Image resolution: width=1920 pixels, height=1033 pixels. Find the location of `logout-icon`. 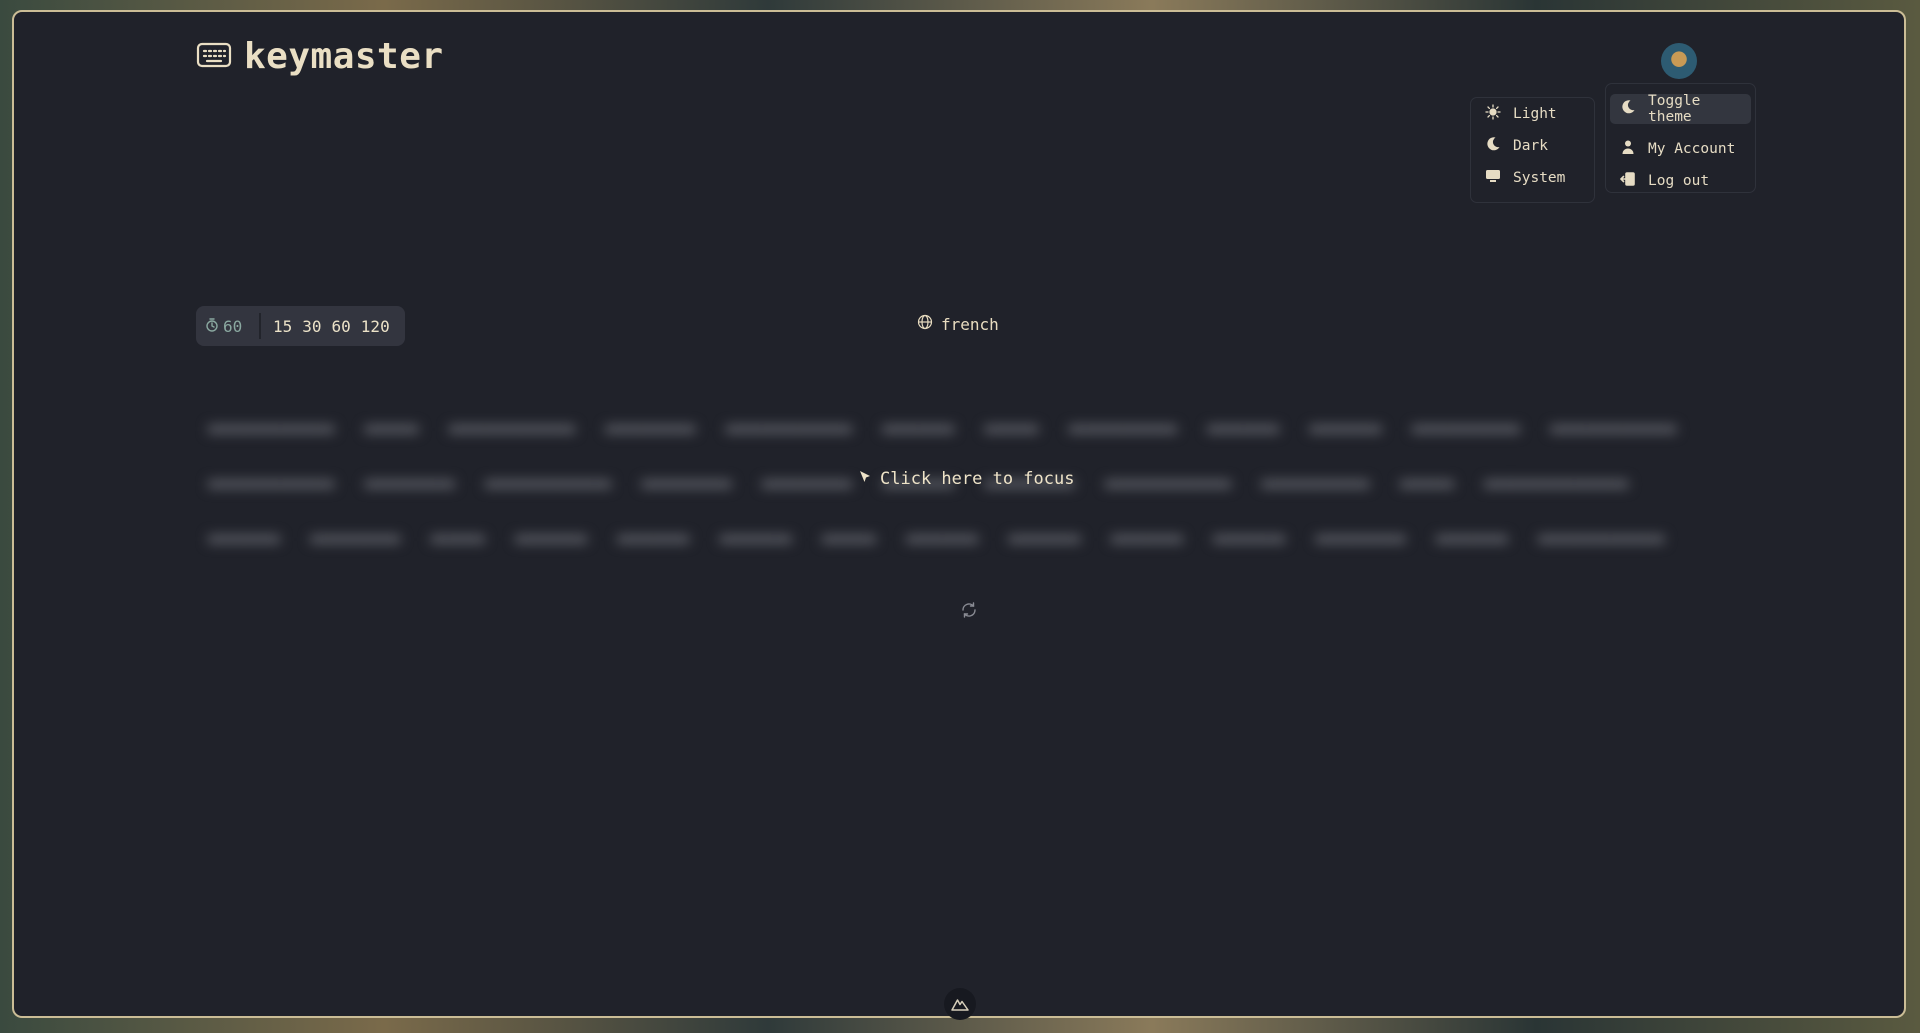

logout-icon is located at coordinates (1627, 181).